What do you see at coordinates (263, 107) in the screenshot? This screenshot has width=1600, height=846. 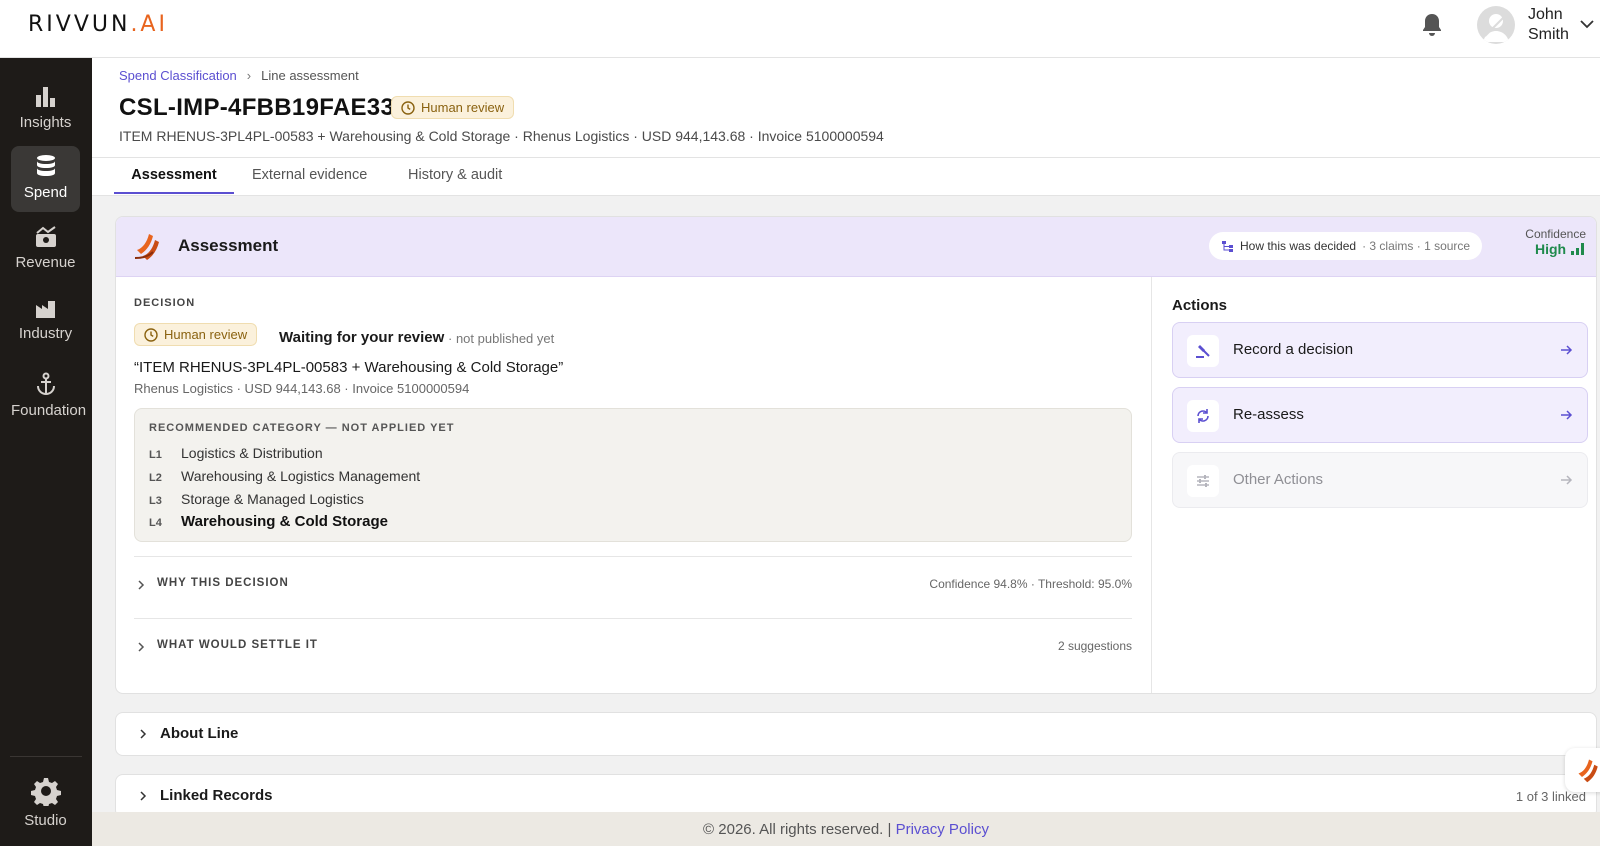 I see `page-title: CSL-IMP-4FBB19FAE331` at bounding box center [263, 107].